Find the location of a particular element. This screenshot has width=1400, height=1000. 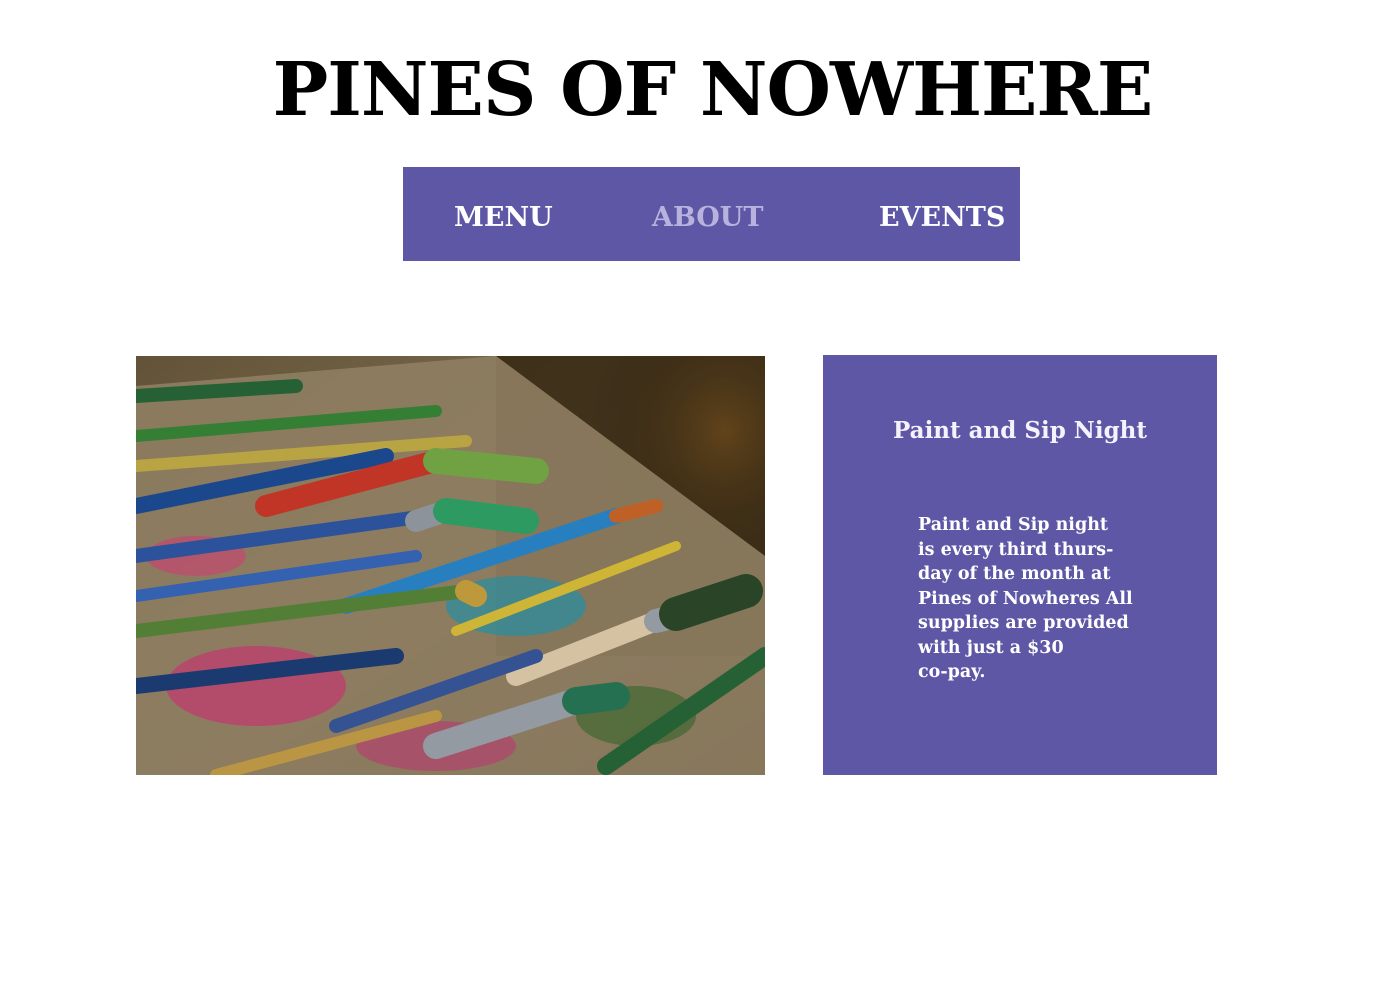

nav-item-menu: MENU is located at coordinates (503, 214).